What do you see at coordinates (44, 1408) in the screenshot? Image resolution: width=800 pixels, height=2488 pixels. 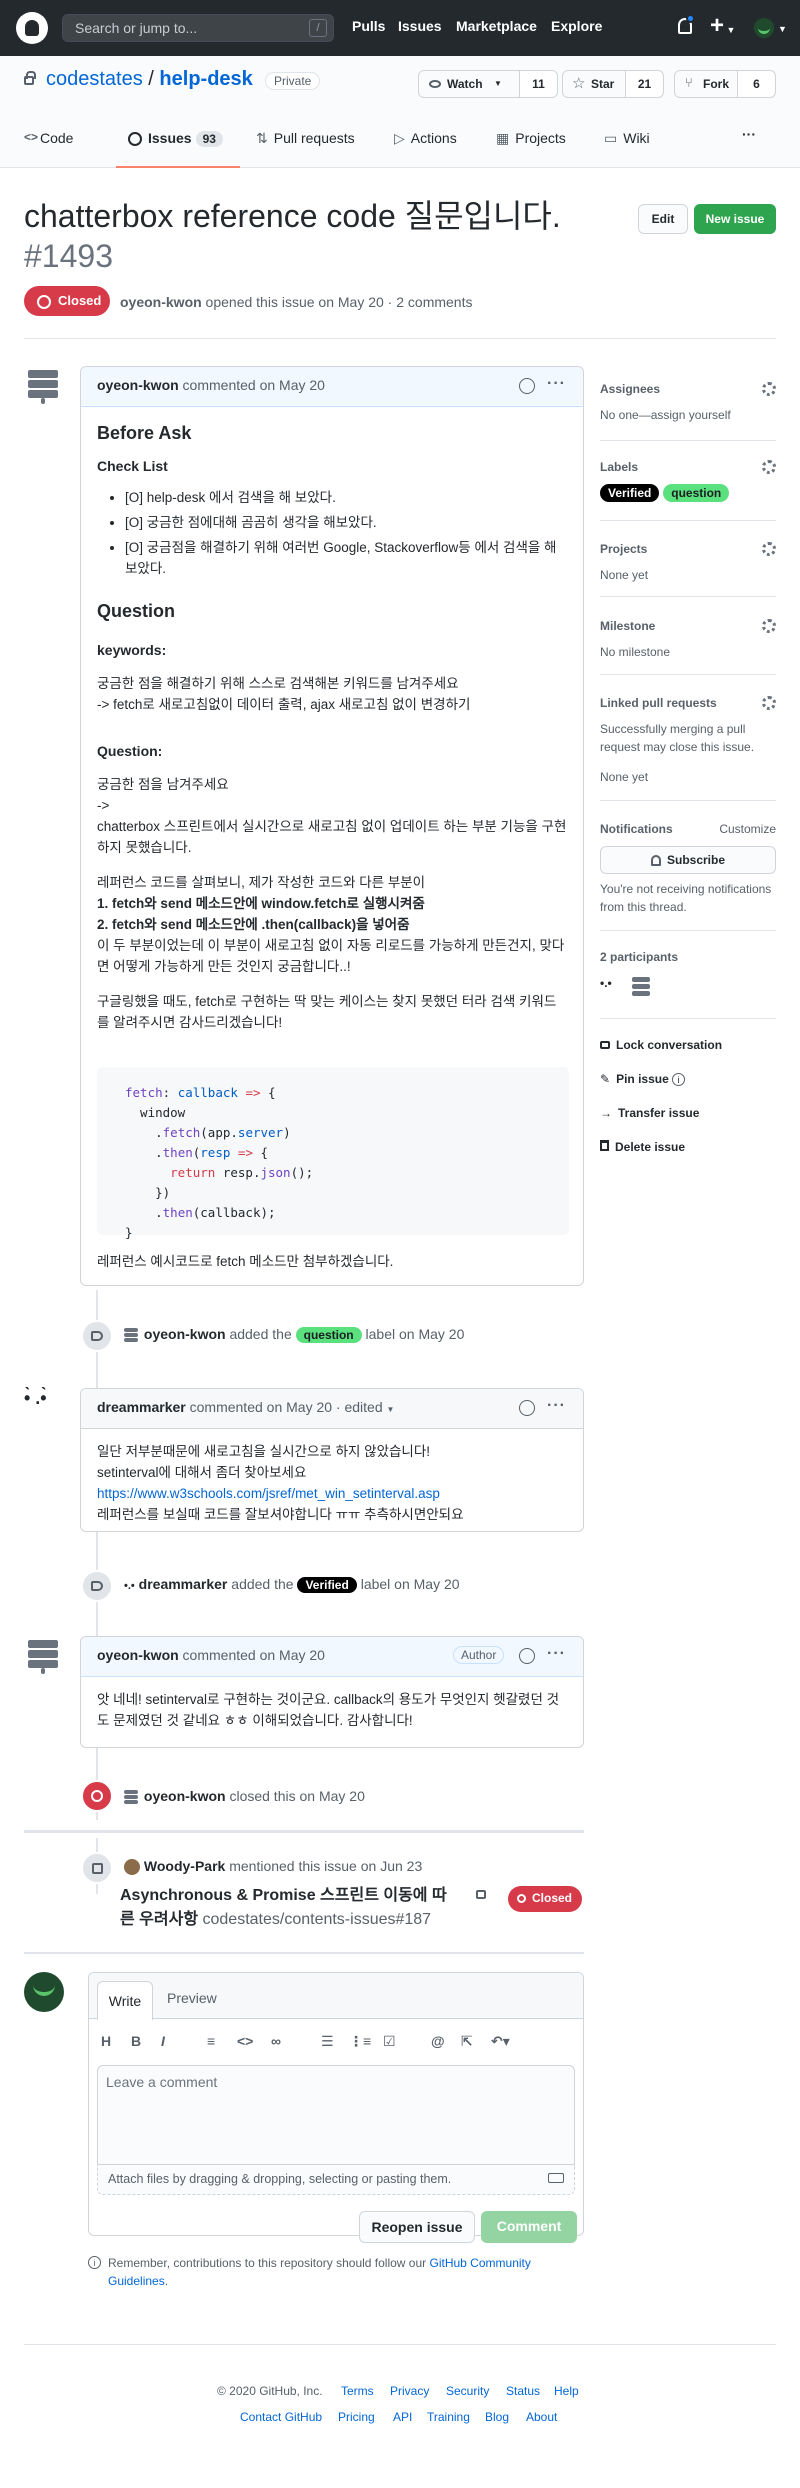 I see `avatar: •̀ .•̀` at bounding box center [44, 1408].